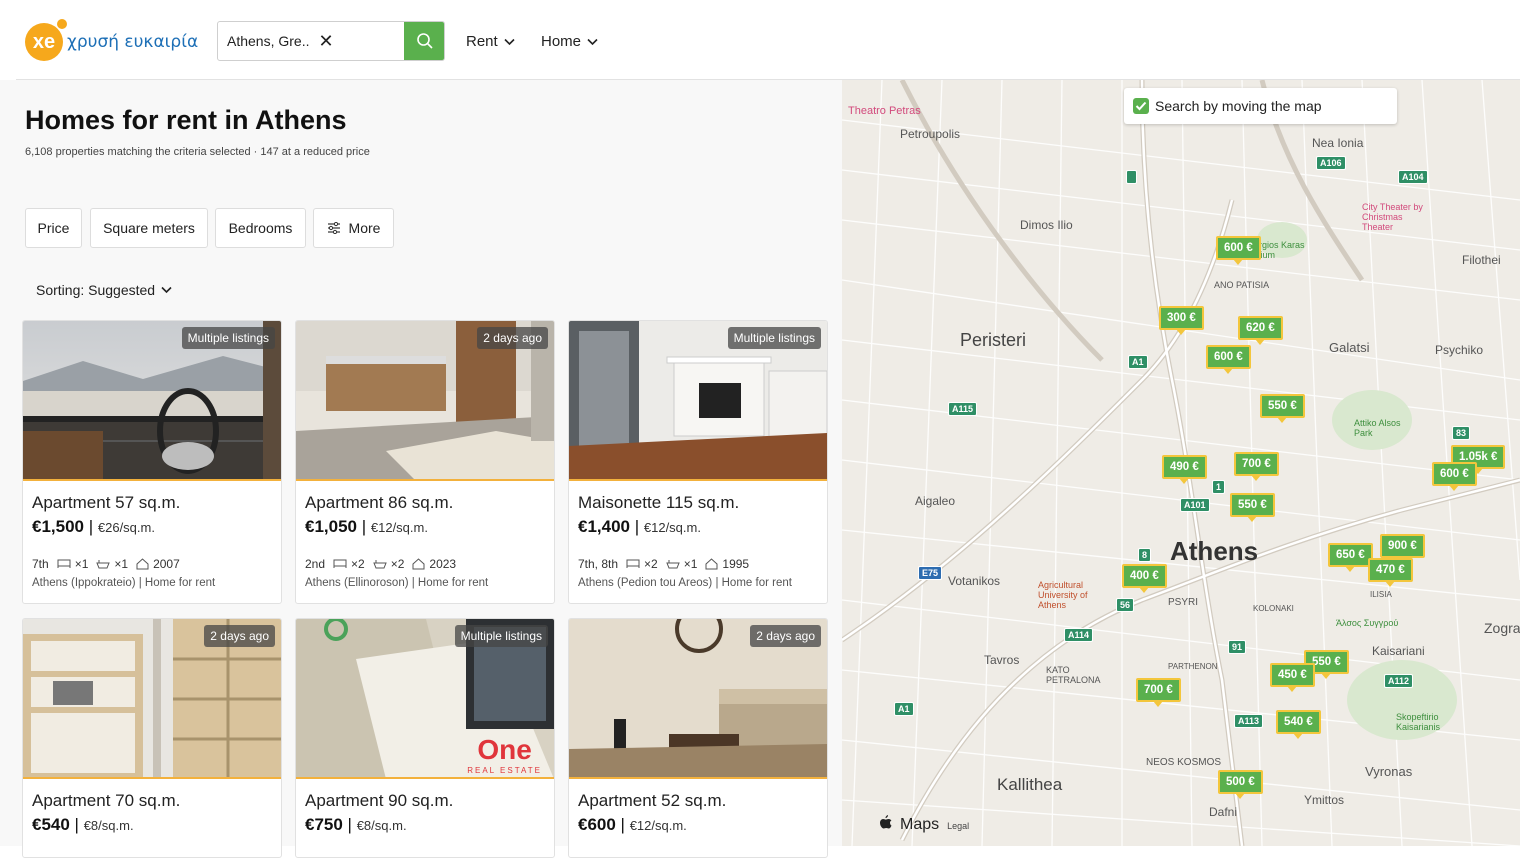  Describe the element at coordinates (1184, 469) in the screenshot. I see `price-pin: 490 €` at that location.